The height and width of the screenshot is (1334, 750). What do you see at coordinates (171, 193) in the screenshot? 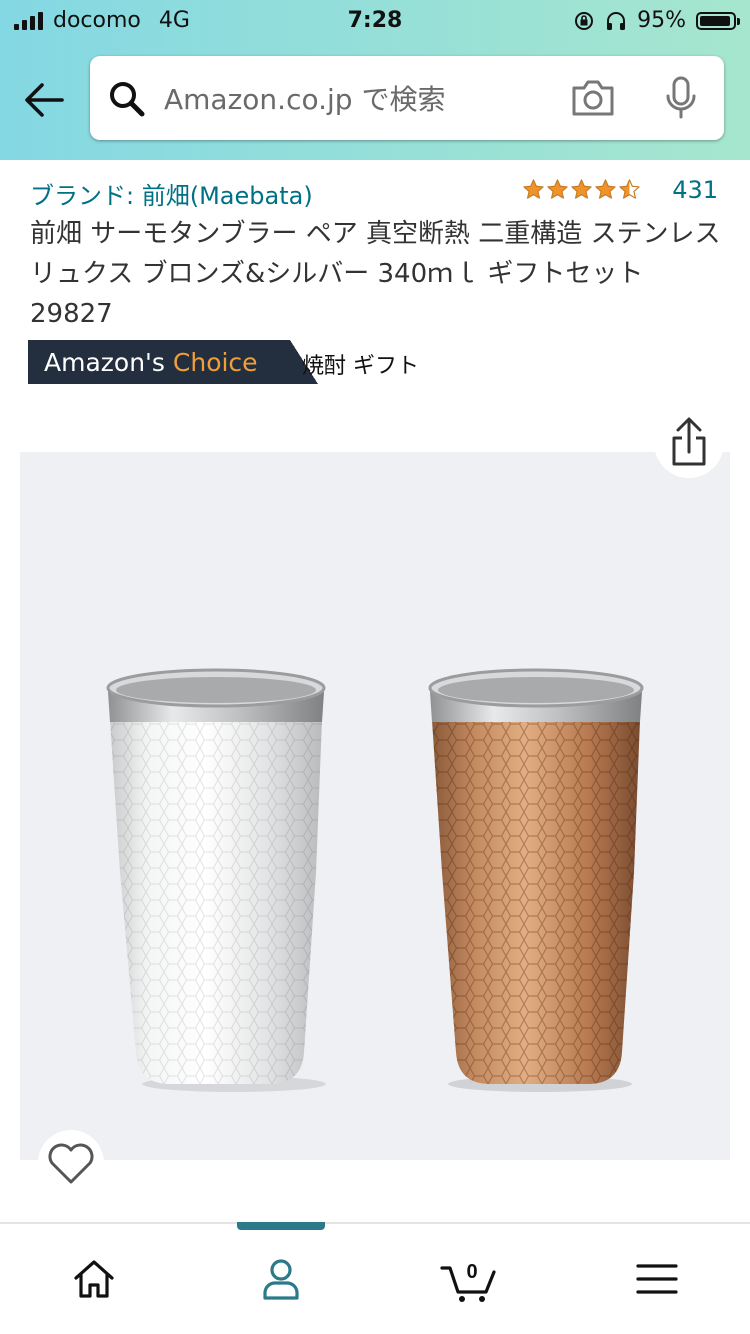
I see `brand-link: ブランド: 前畑(Maebata)` at bounding box center [171, 193].